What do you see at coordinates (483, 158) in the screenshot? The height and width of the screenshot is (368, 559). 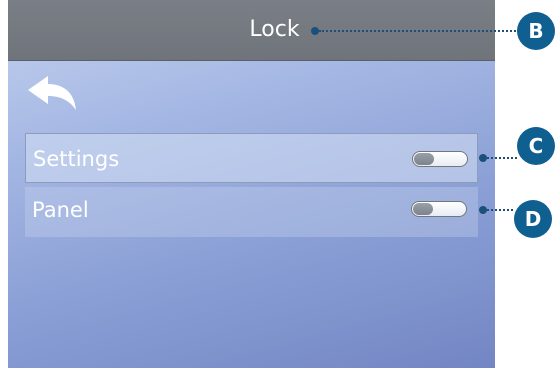 I see `callout-c-anchor` at bounding box center [483, 158].